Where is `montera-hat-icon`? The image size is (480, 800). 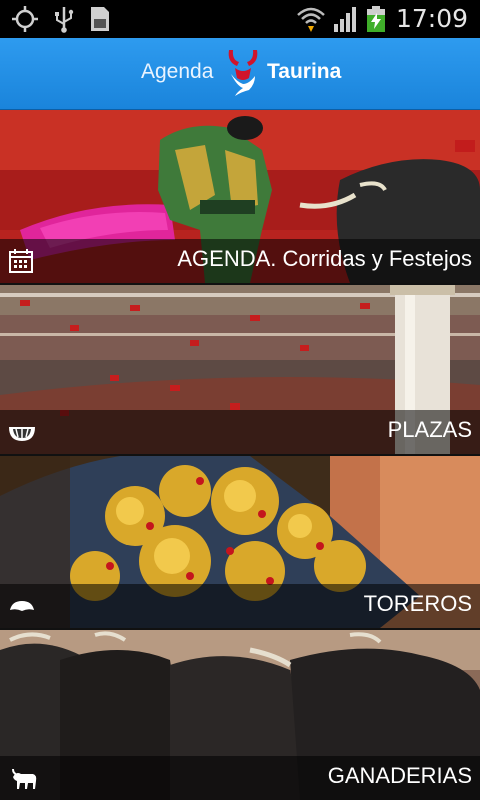 montera-hat-icon is located at coordinates (22, 606).